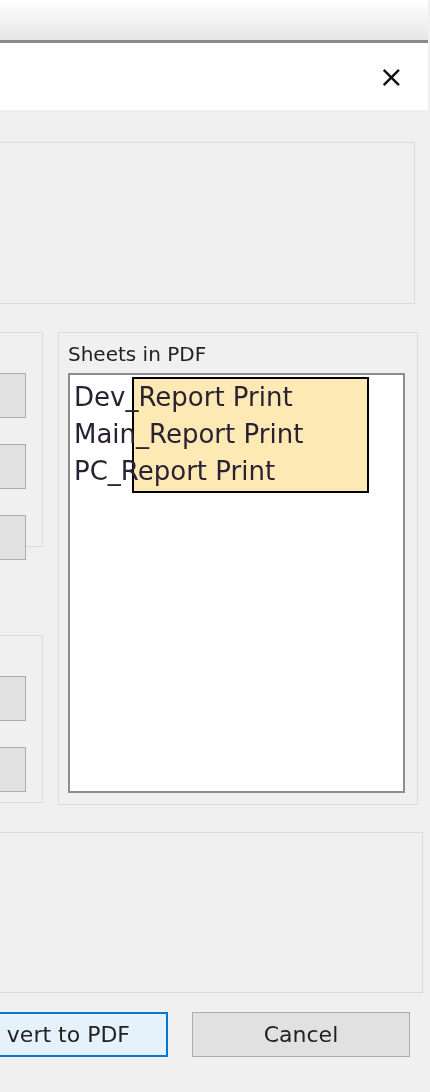  Describe the element at coordinates (138, 354) in the screenshot. I see `group-label: Sheets in PDF` at that location.